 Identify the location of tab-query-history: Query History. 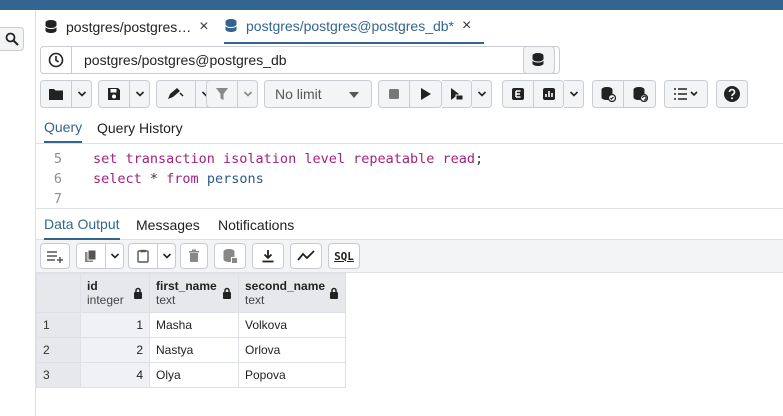
(140, 127).